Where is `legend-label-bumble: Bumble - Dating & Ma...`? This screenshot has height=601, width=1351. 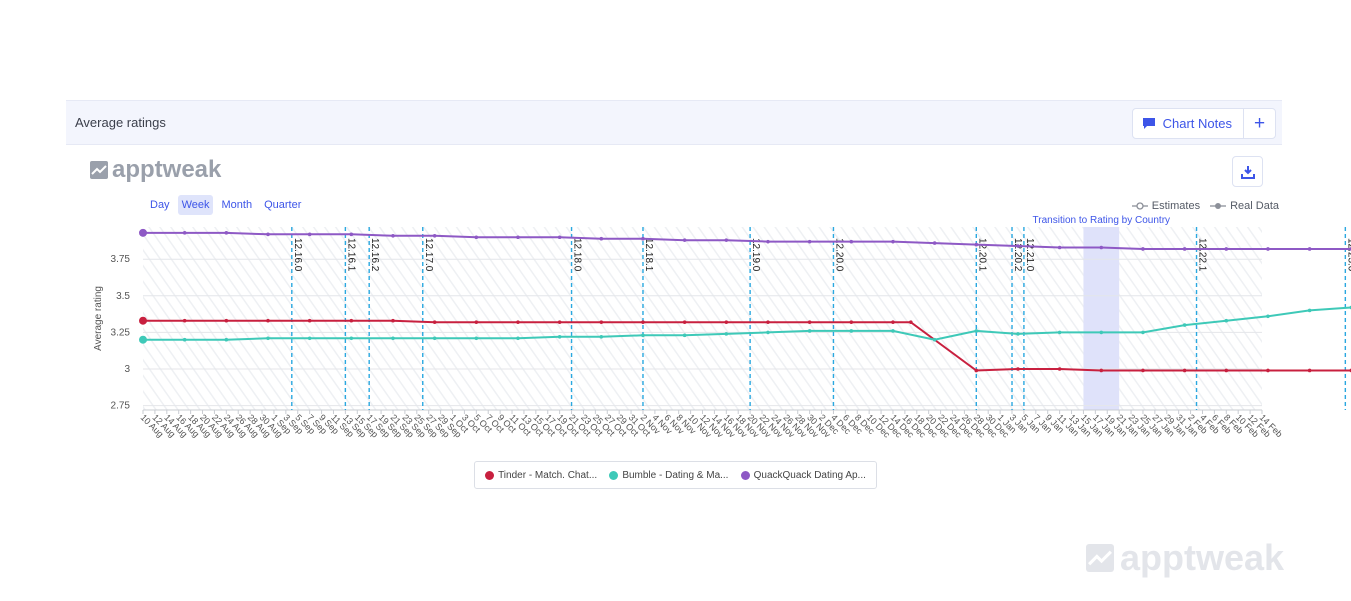
legend-label-bumble: Bumble - Dating & Ma... is located at coordinates (675, 475).